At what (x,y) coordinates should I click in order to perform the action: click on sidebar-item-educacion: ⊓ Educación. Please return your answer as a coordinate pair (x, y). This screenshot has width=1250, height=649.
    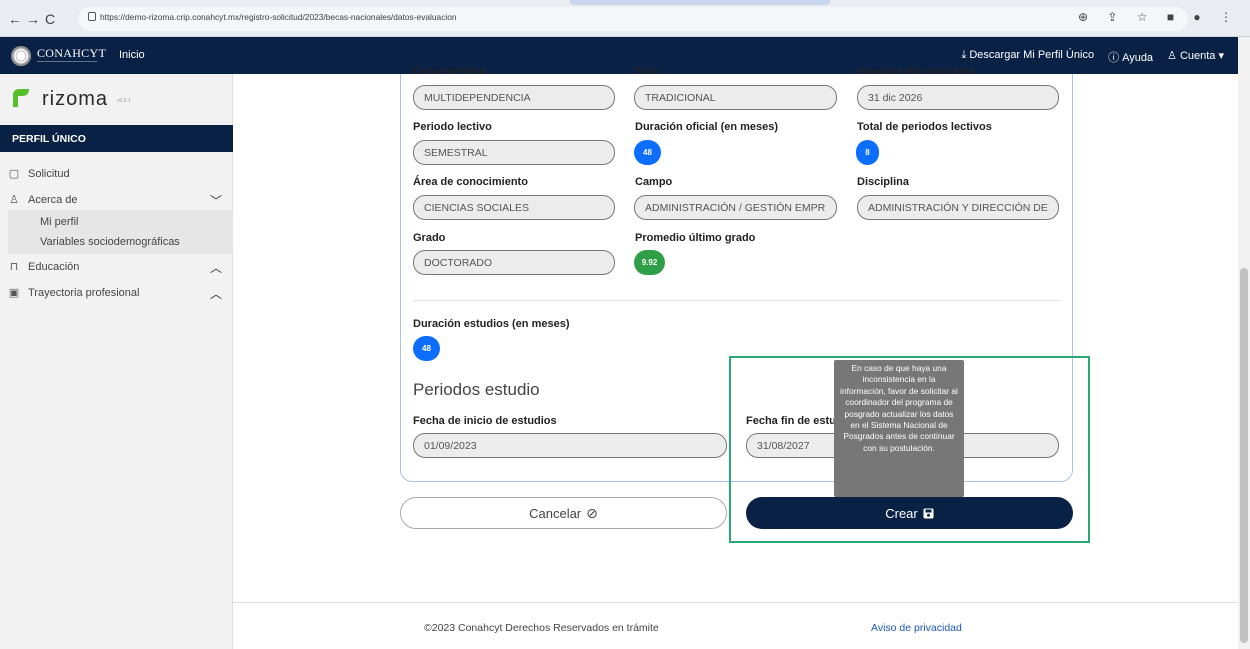
    Looking at the image, I should click on (44, 267).